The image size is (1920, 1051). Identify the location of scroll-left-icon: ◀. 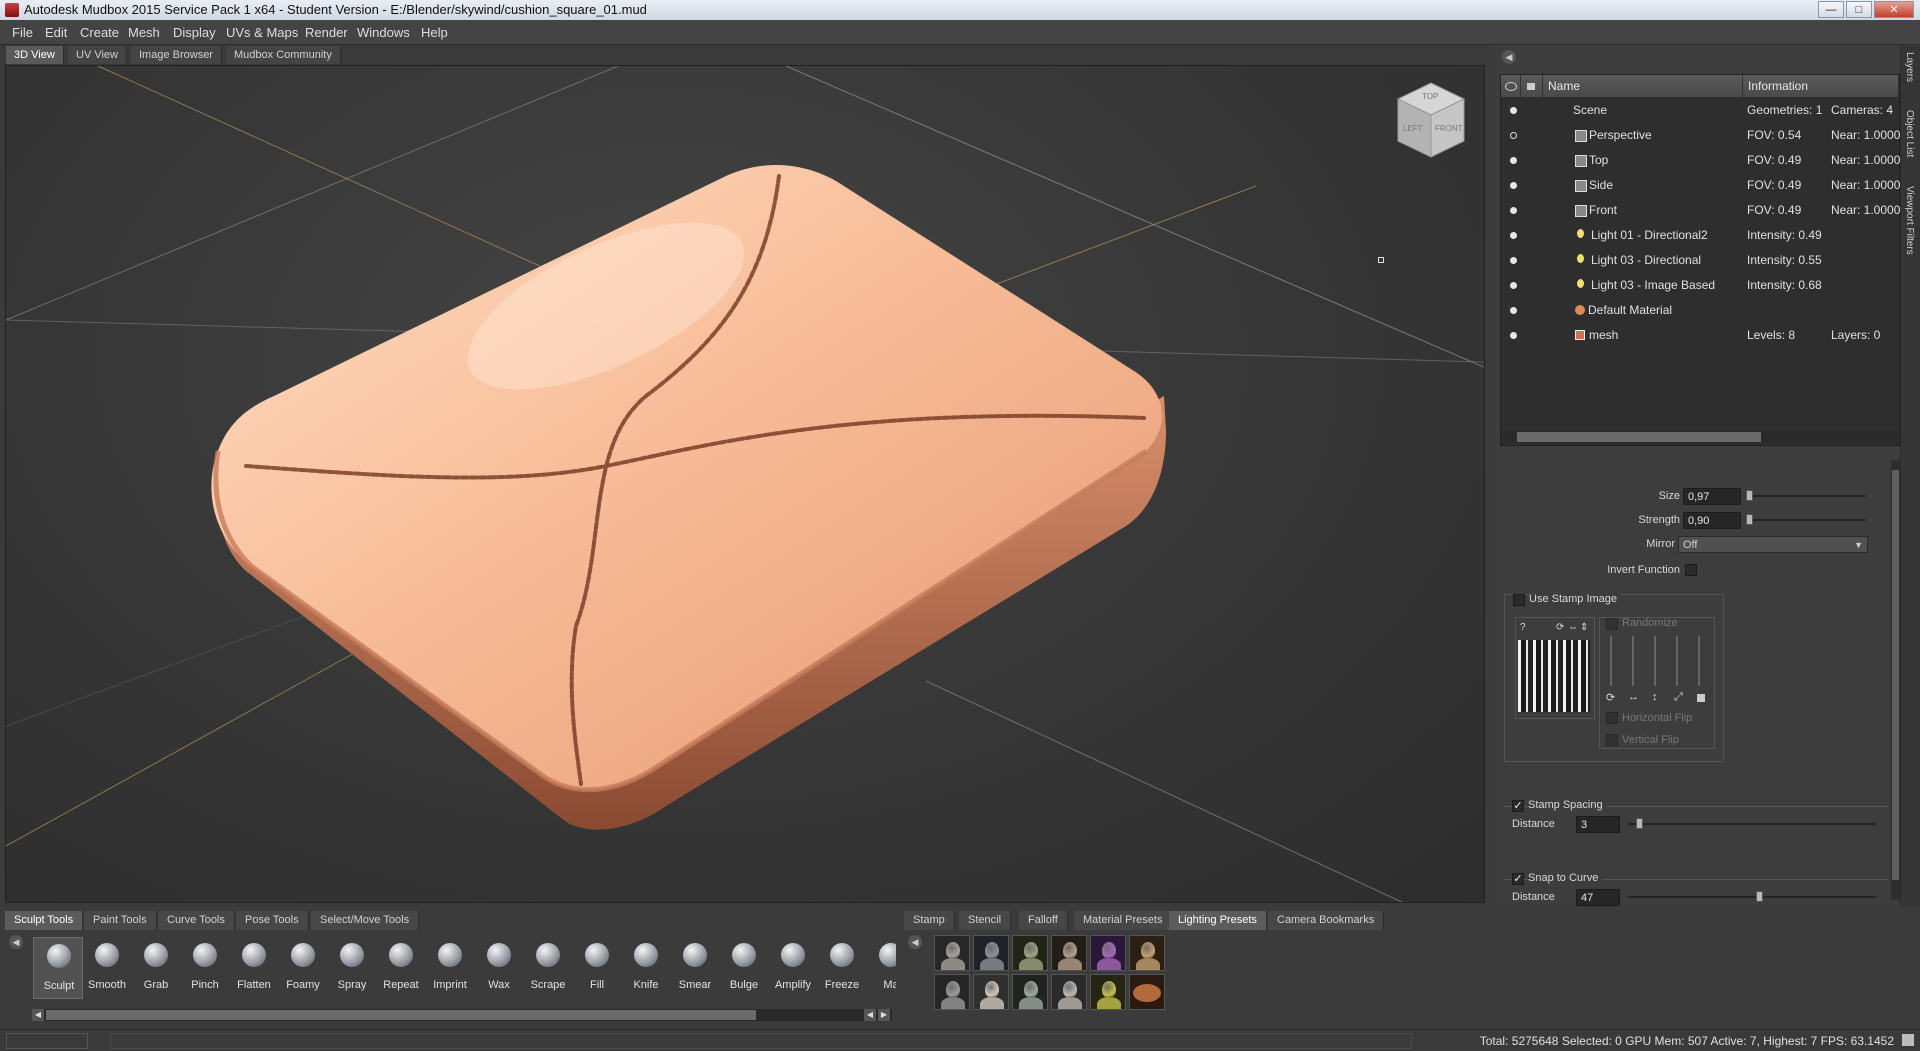
(38, 1015).